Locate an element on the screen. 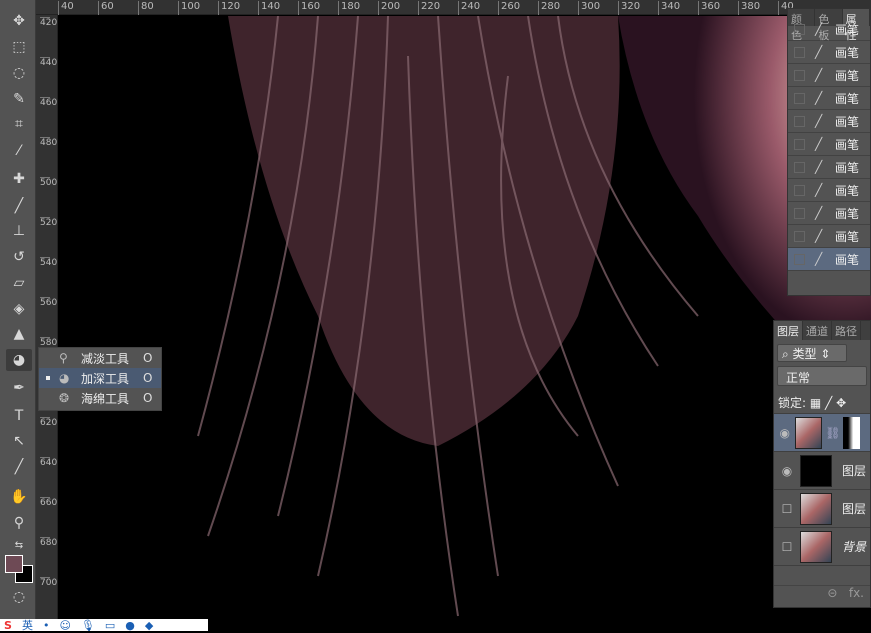 Image resolution: width=871 pixels, height=633 pixels. layer-filter-select: ⌕ 类型 ⇕ is located at coordinates (812, 353).